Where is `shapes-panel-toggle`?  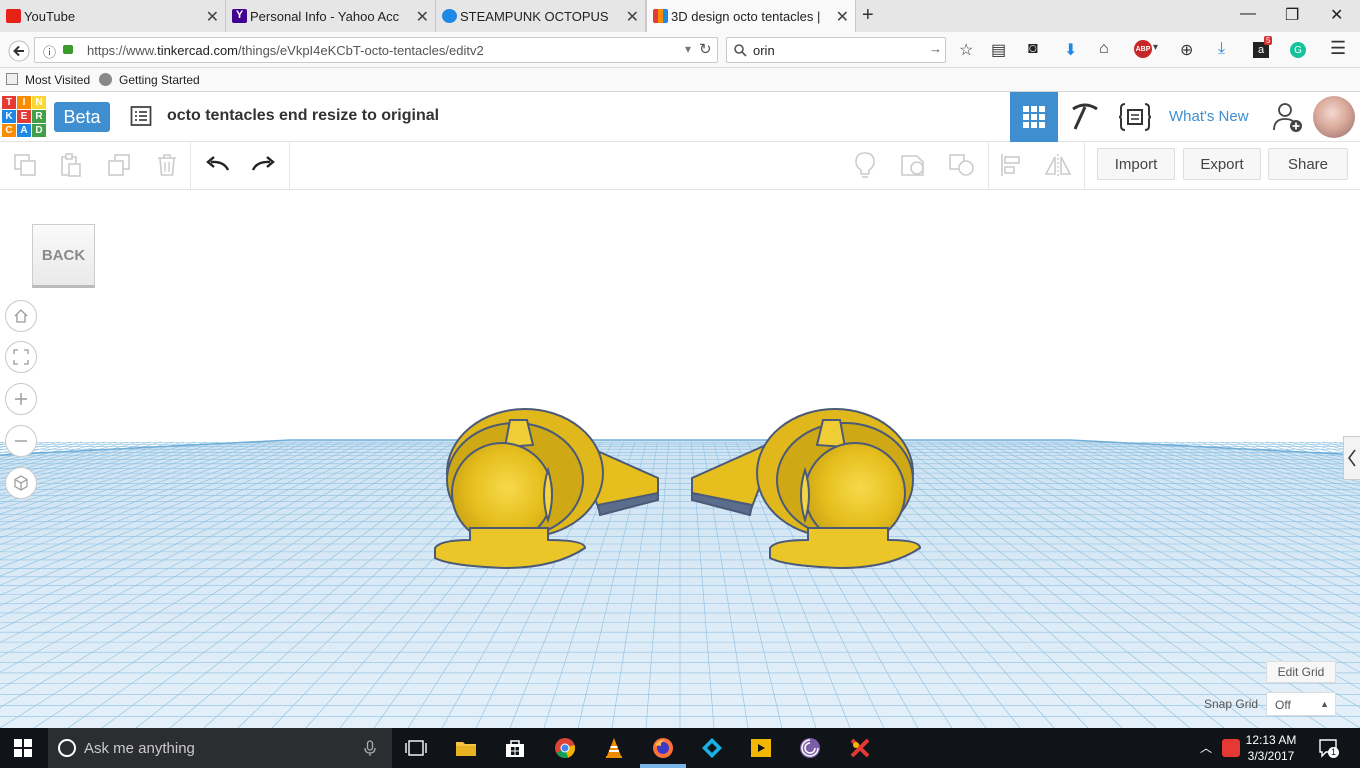 shapes-panel-toggle is located at coordinates (1351, 458).